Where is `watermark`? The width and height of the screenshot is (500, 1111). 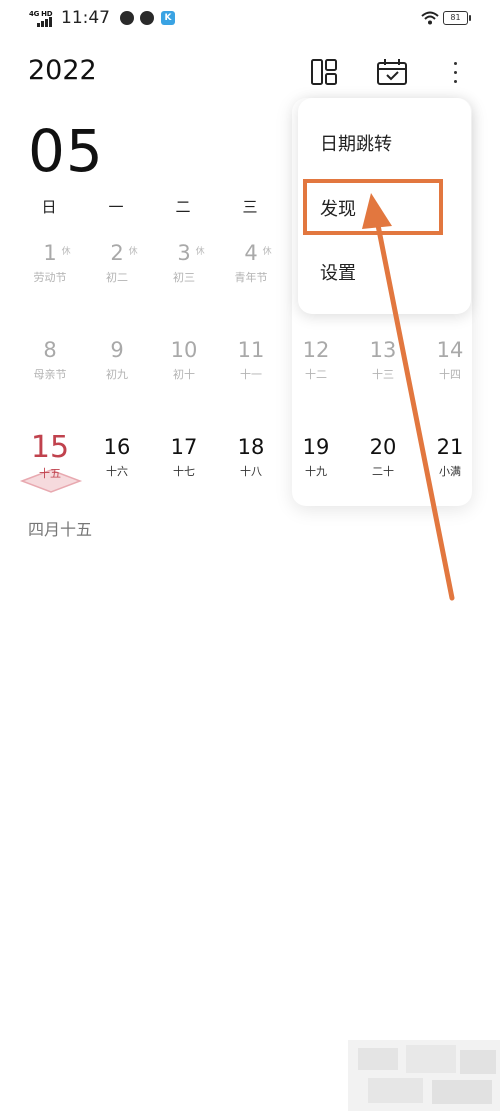 watermark is located at coordinates (424, 1075).